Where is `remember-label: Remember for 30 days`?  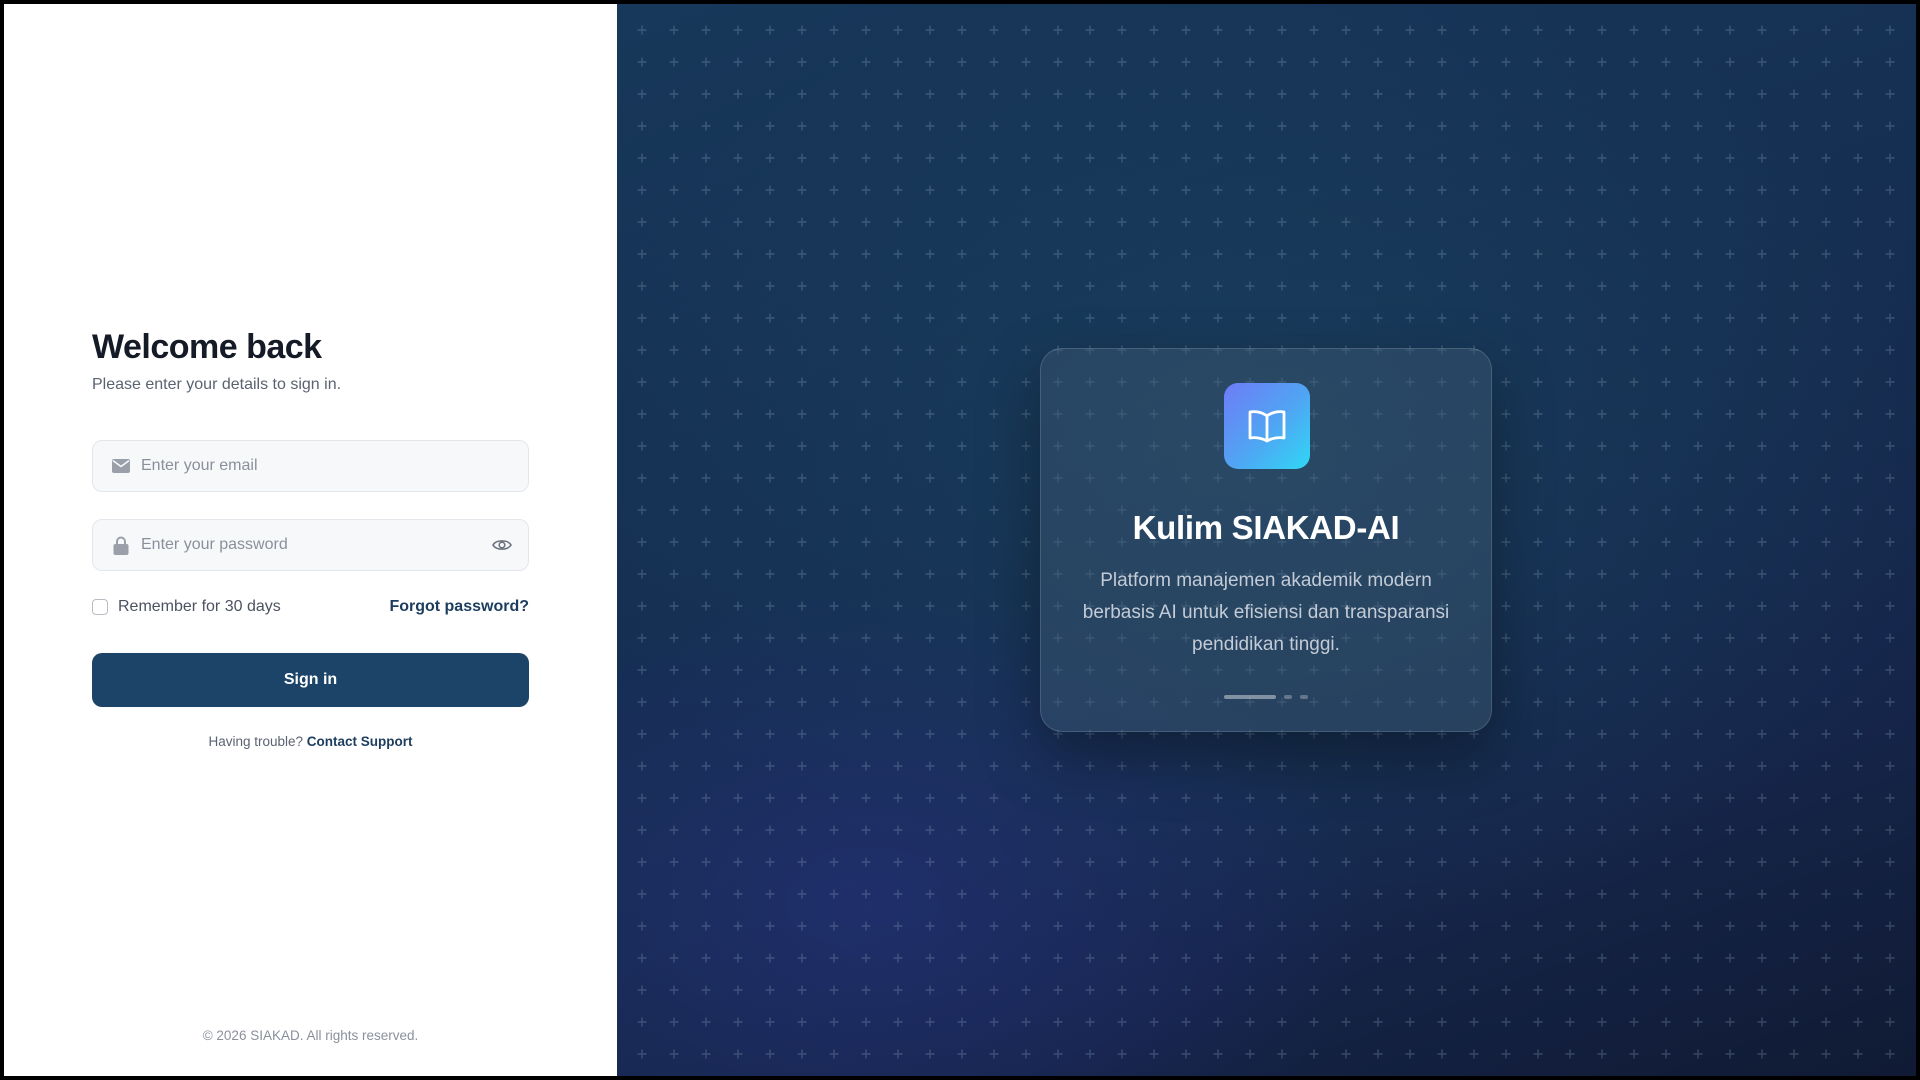 remember-label: Remember for 30 days is located at coordinates (199, 606).